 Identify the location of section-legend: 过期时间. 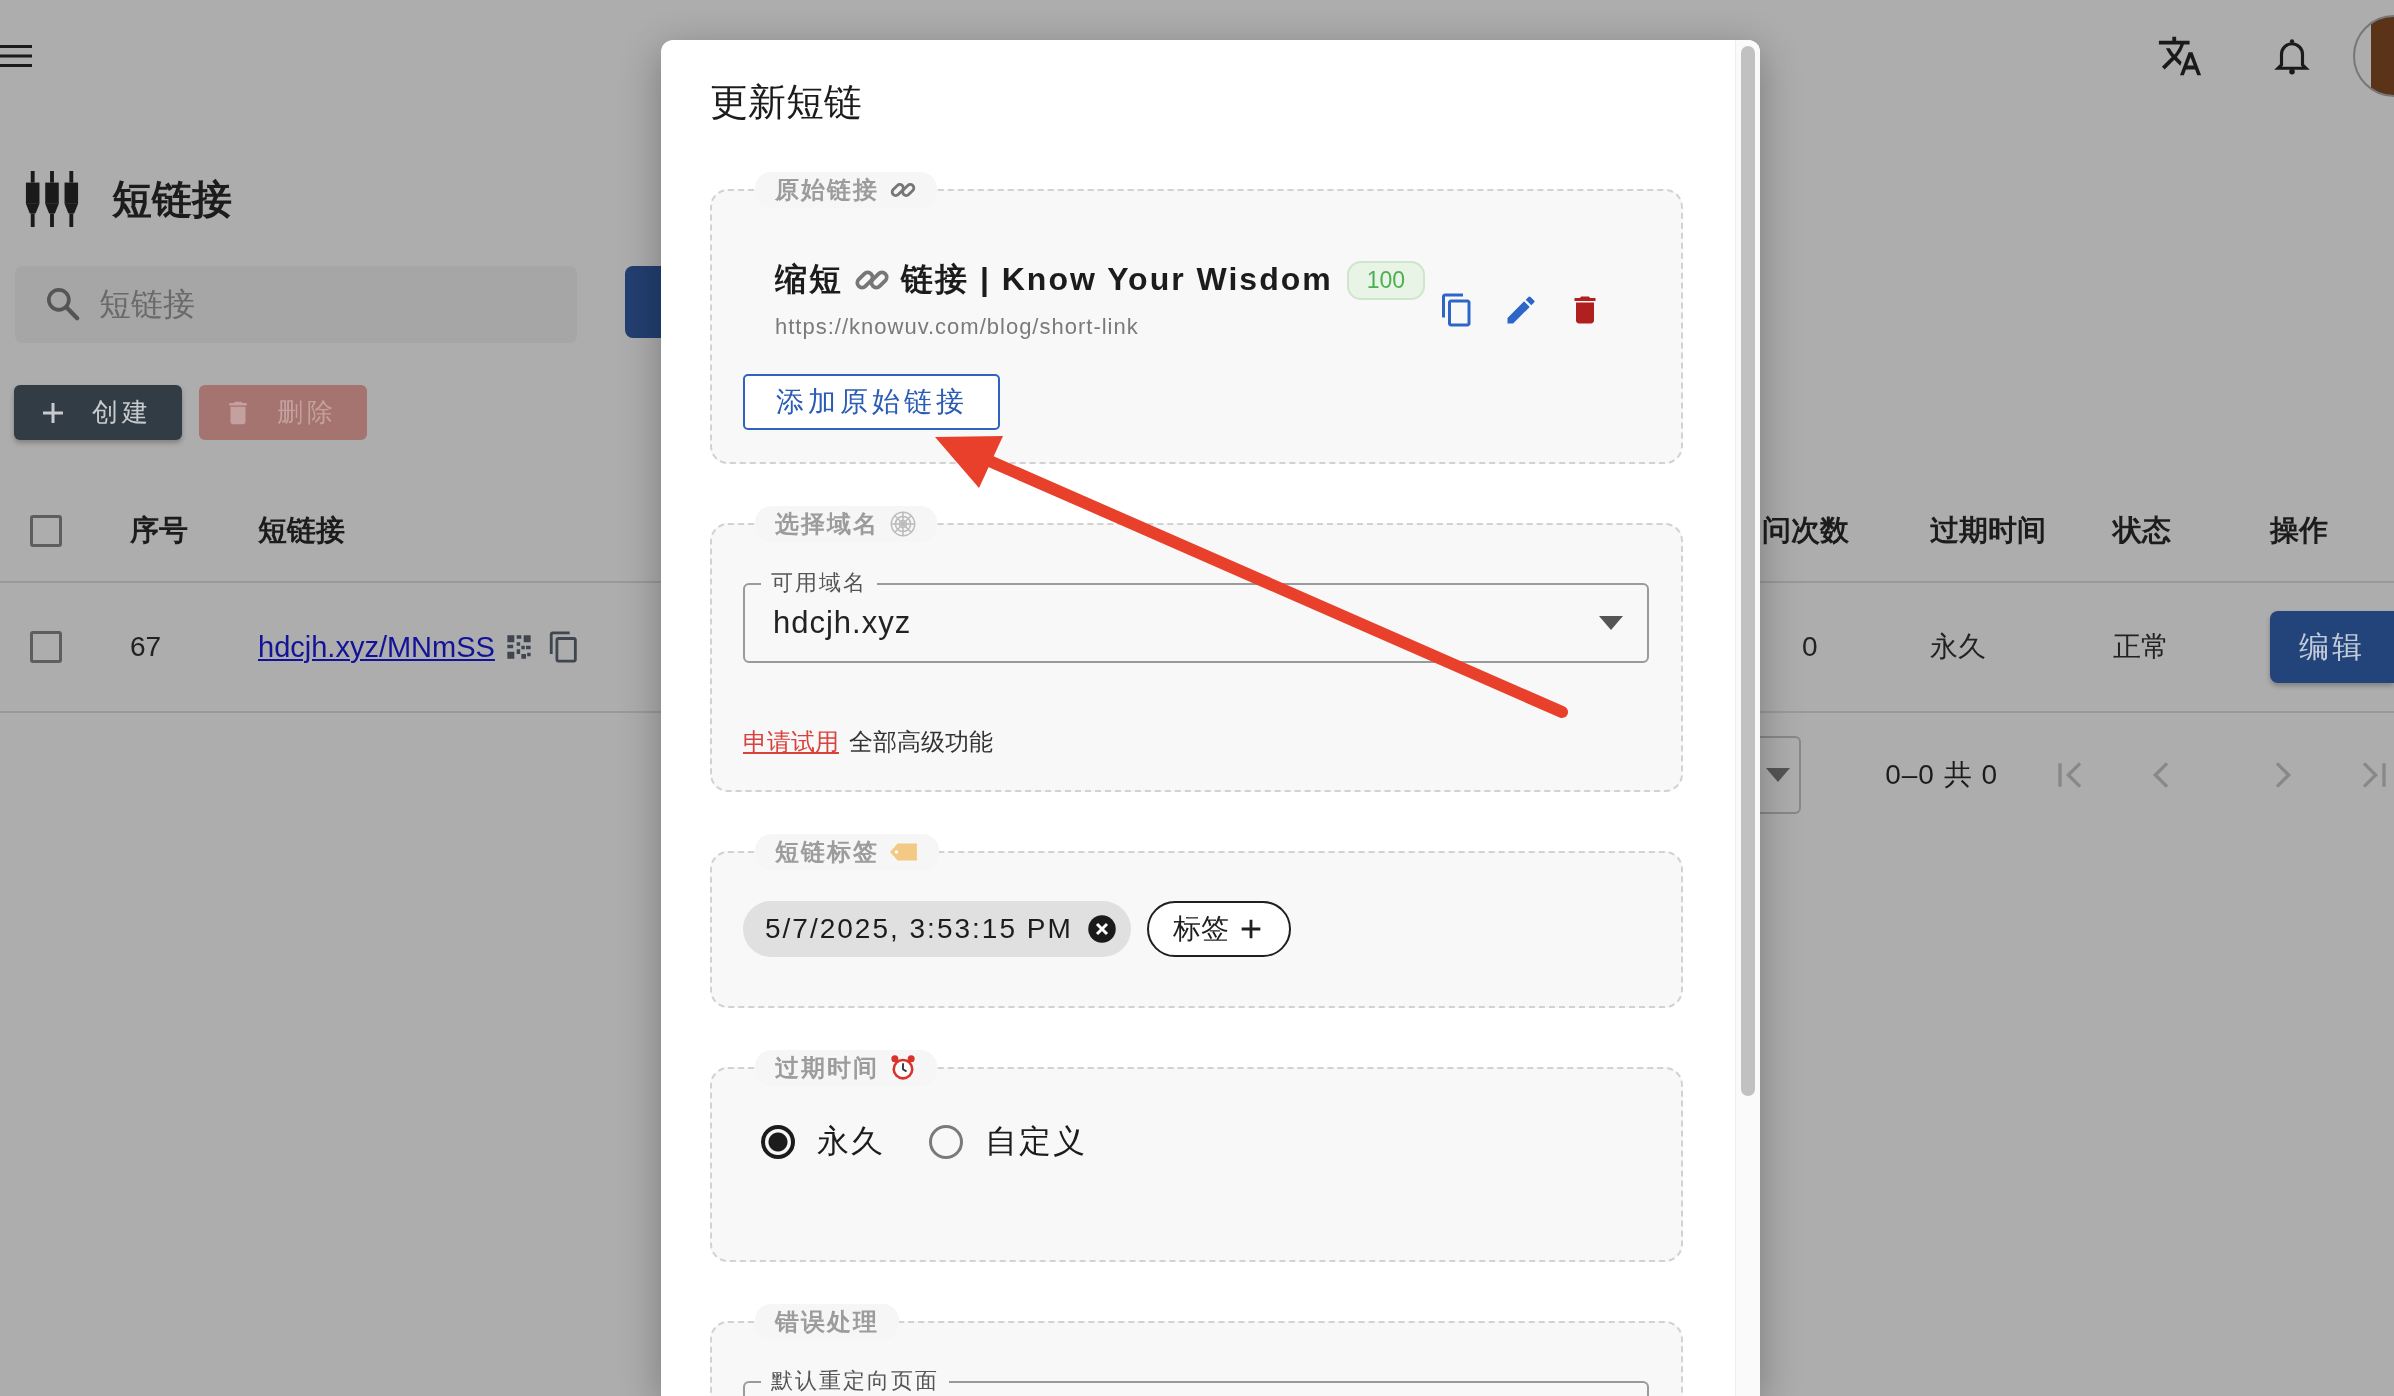
(827, 1068).